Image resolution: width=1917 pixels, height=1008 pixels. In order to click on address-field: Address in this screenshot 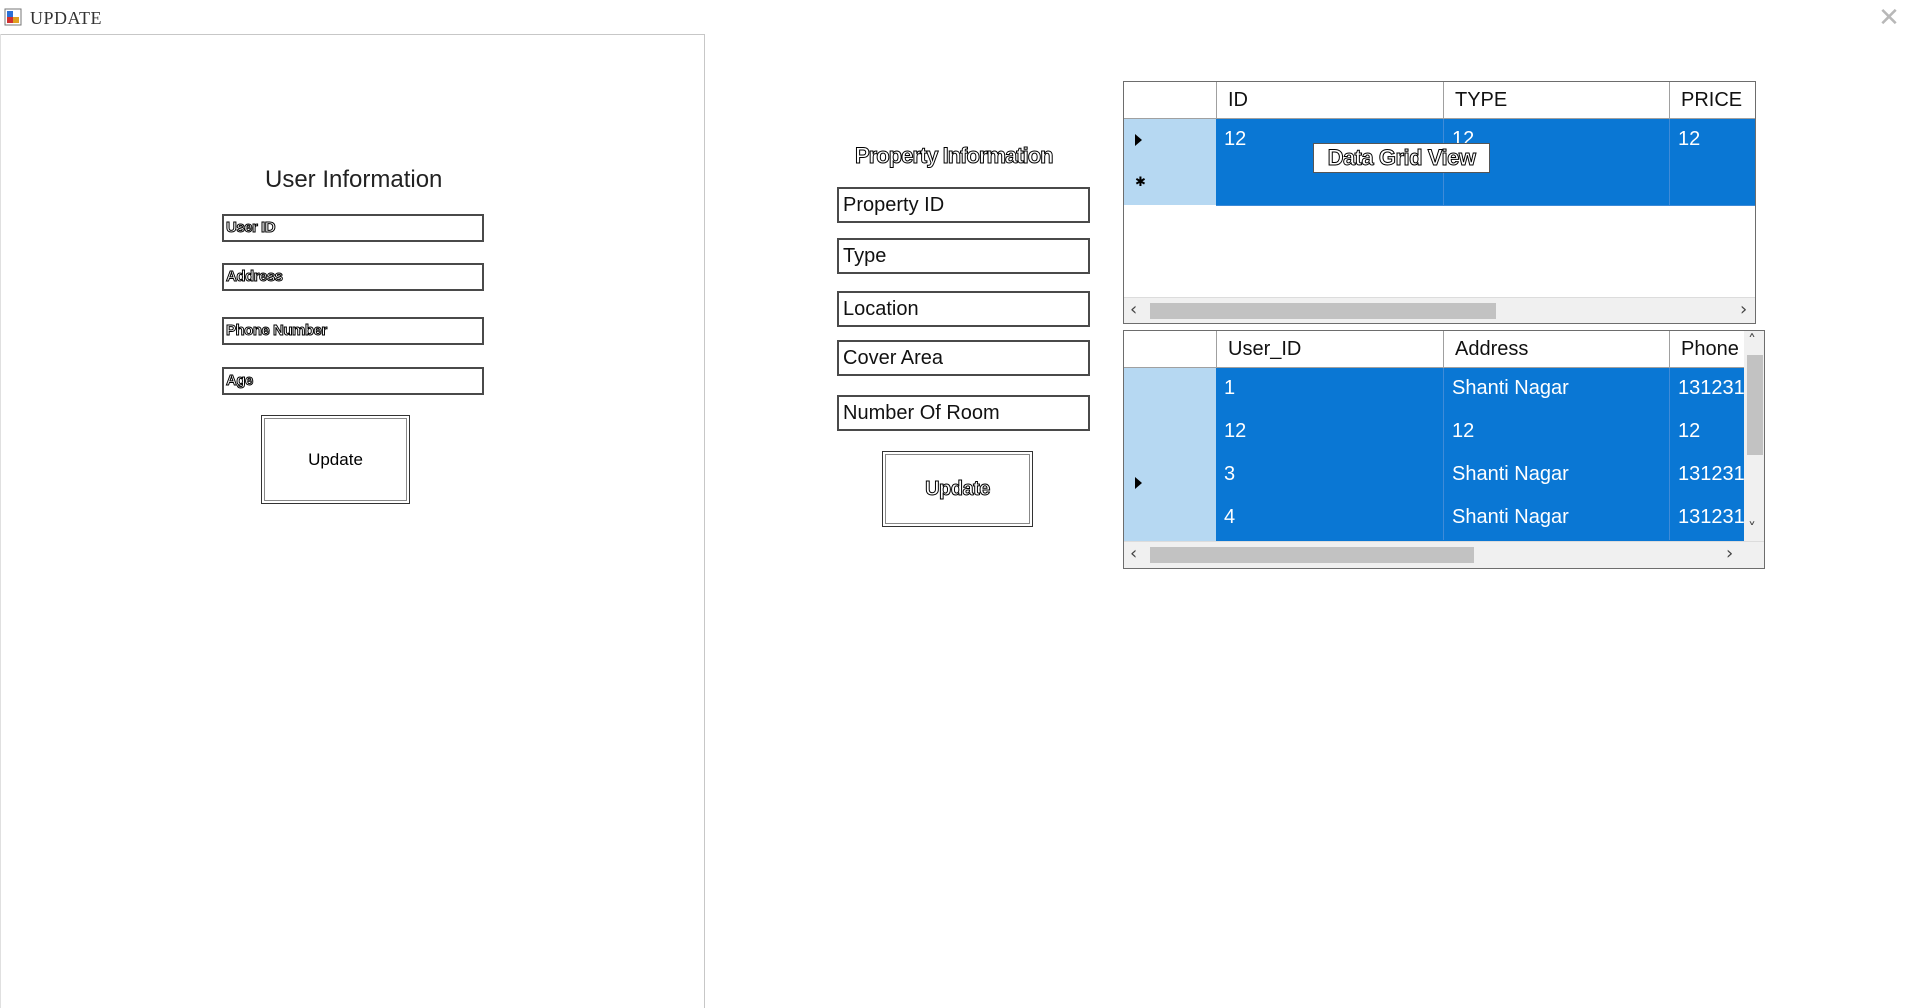, I will do `click(353, 277)`.